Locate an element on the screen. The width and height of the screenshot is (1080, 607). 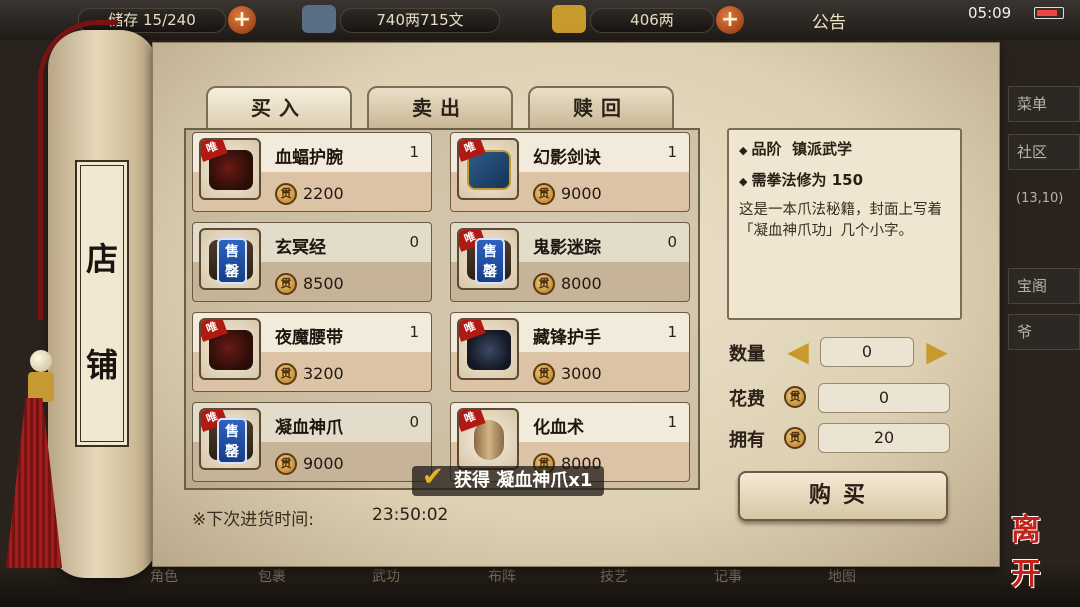
nav-craft: 技艺 is located at coordinates (614, 576).